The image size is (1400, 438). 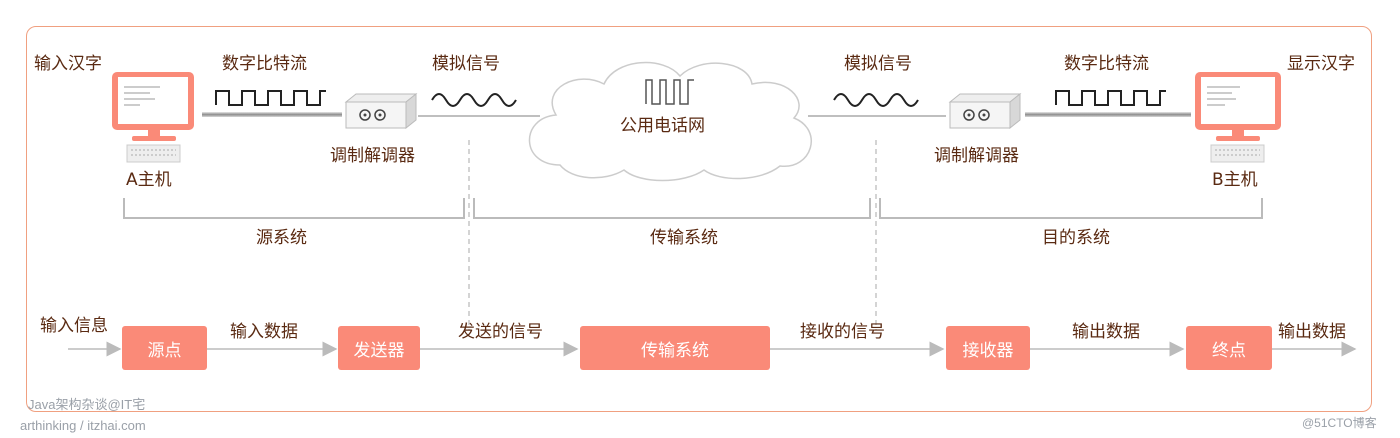 What do you see at coordinates (1312, 332) in the screenshot?
I see `output-data-label-2: 输出数据` at bounding box center [1312, 332].